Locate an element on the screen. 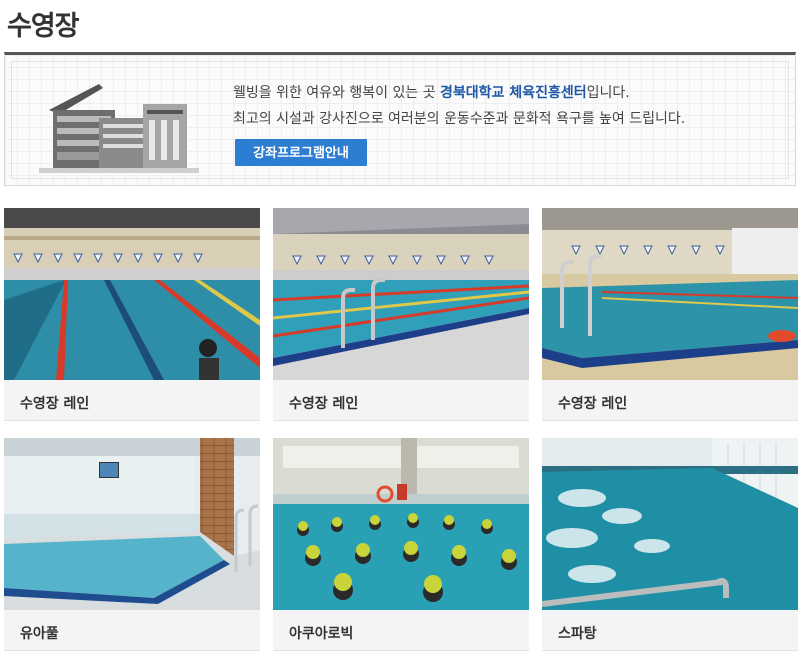  page-title: 수영장 is located at coordinates (43, 26).